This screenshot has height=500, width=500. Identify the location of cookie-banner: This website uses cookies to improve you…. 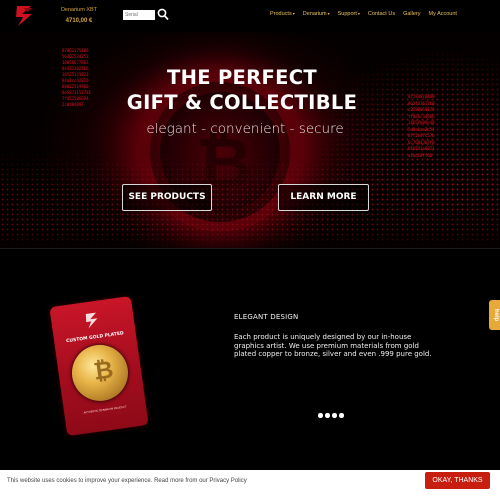
(250, 485).